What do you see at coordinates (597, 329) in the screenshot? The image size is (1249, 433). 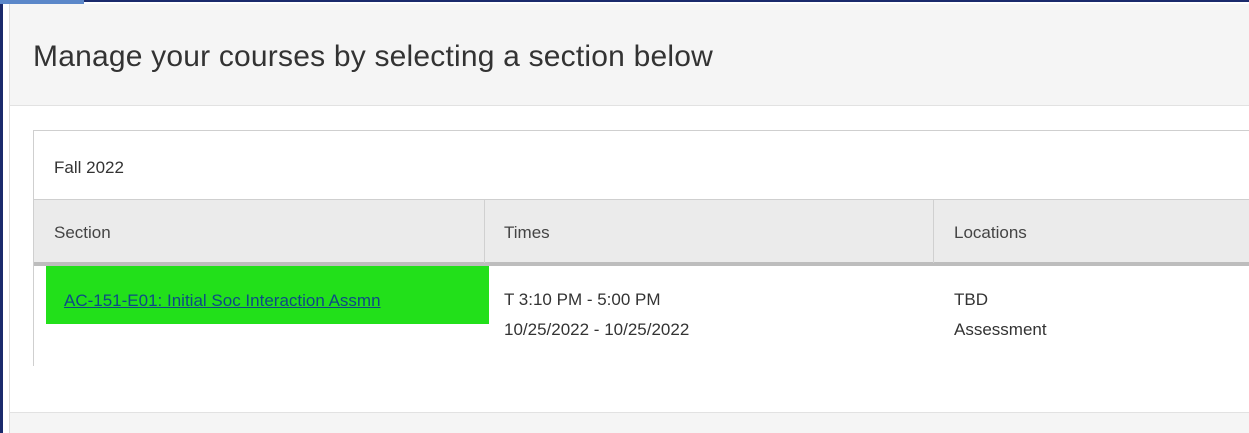 I see `times-line-2: 10/25/2022 - 10/25/2022` at bounding box center [597, 329].